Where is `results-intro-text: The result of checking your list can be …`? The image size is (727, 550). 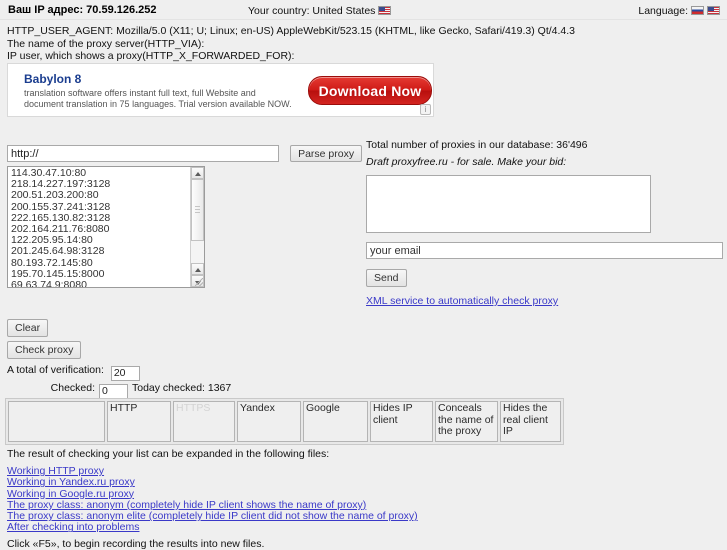
results-intro-text: The result of checking your list can be … is located at coordinates (168, 454).